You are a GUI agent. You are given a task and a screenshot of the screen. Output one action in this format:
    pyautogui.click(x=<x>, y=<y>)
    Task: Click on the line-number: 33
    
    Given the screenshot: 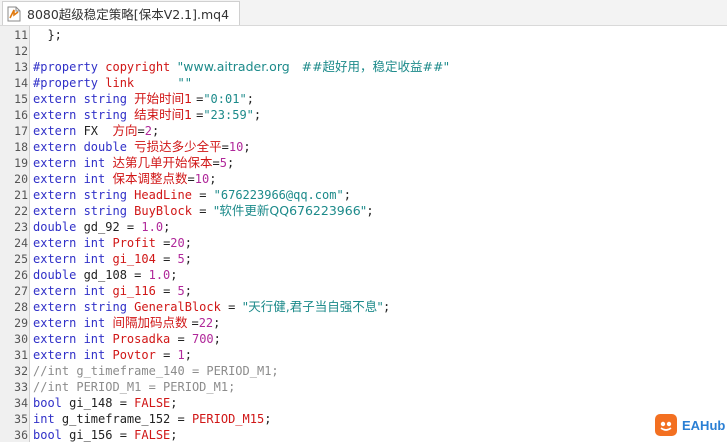 What is the action you would take?
    pyautogui.click(x=21, y=387)
    